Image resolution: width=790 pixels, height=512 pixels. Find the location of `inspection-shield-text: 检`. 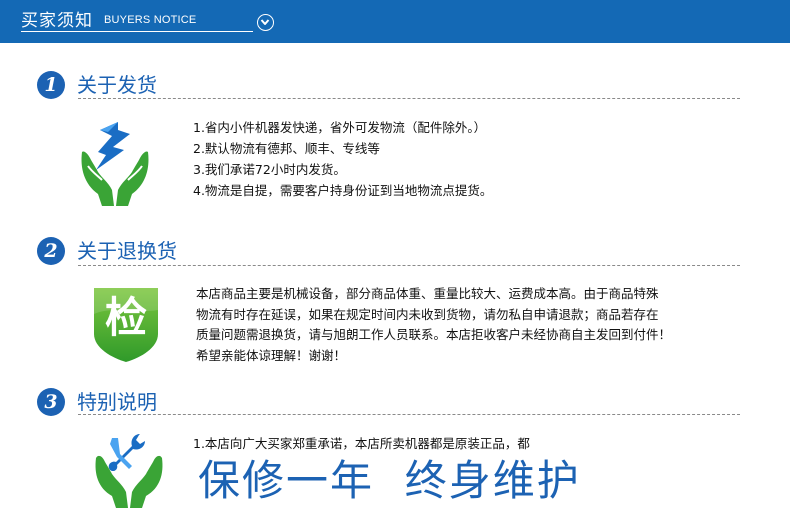

inspection-shield-text: 检 is located at coordinates (125, 317).